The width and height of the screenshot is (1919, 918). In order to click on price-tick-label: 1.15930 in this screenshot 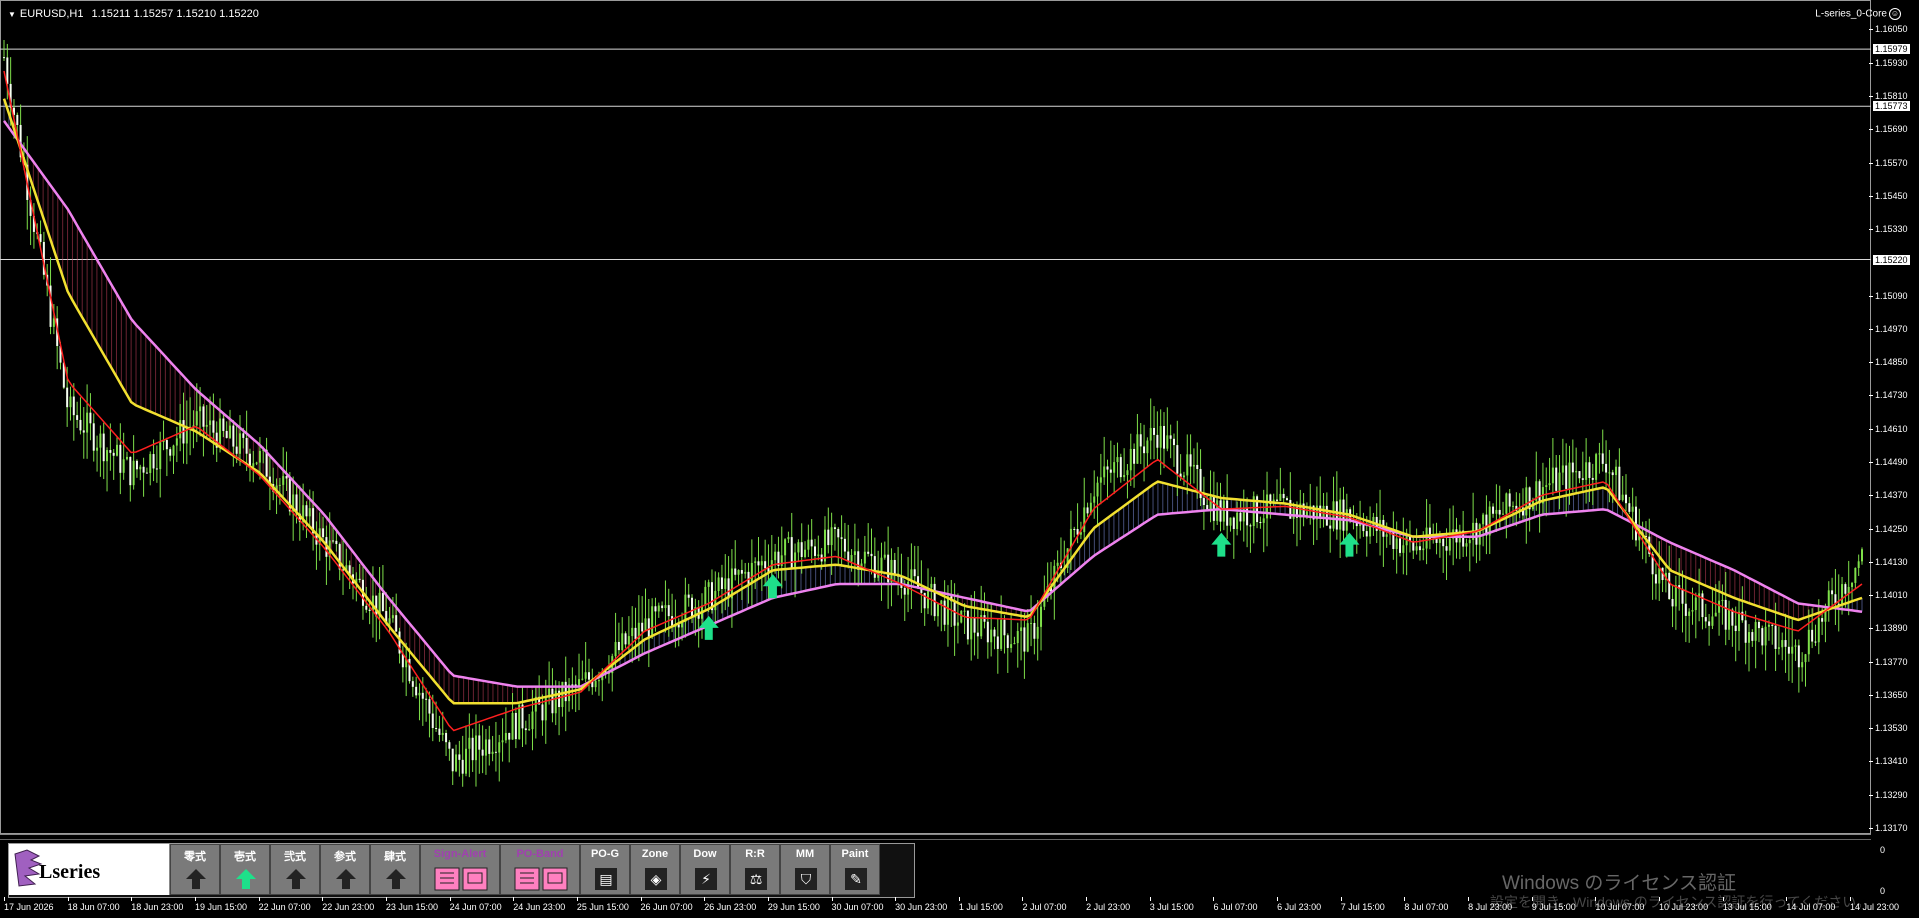, I will do `click(1888, 62)`.